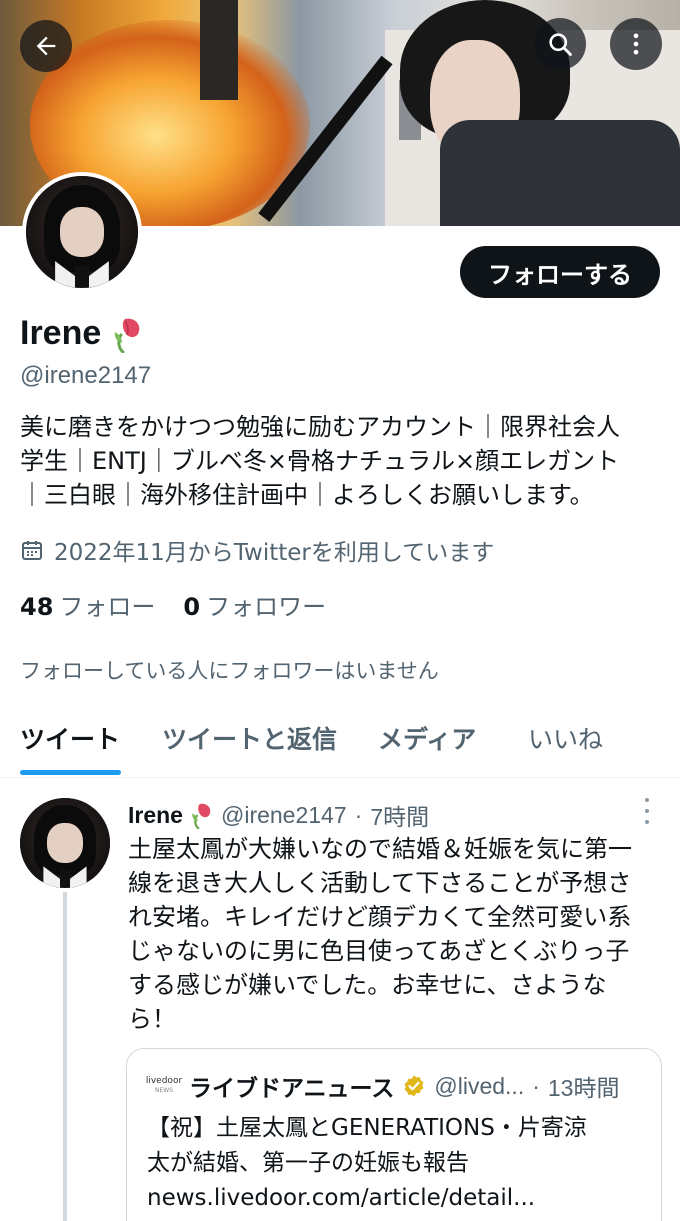 This screenshot has height=1221, width=680. Describe the element at coordinates (249, 738) in the screenshot. I see `tab-tweets-and-replies: ツイートと返信` at that location.